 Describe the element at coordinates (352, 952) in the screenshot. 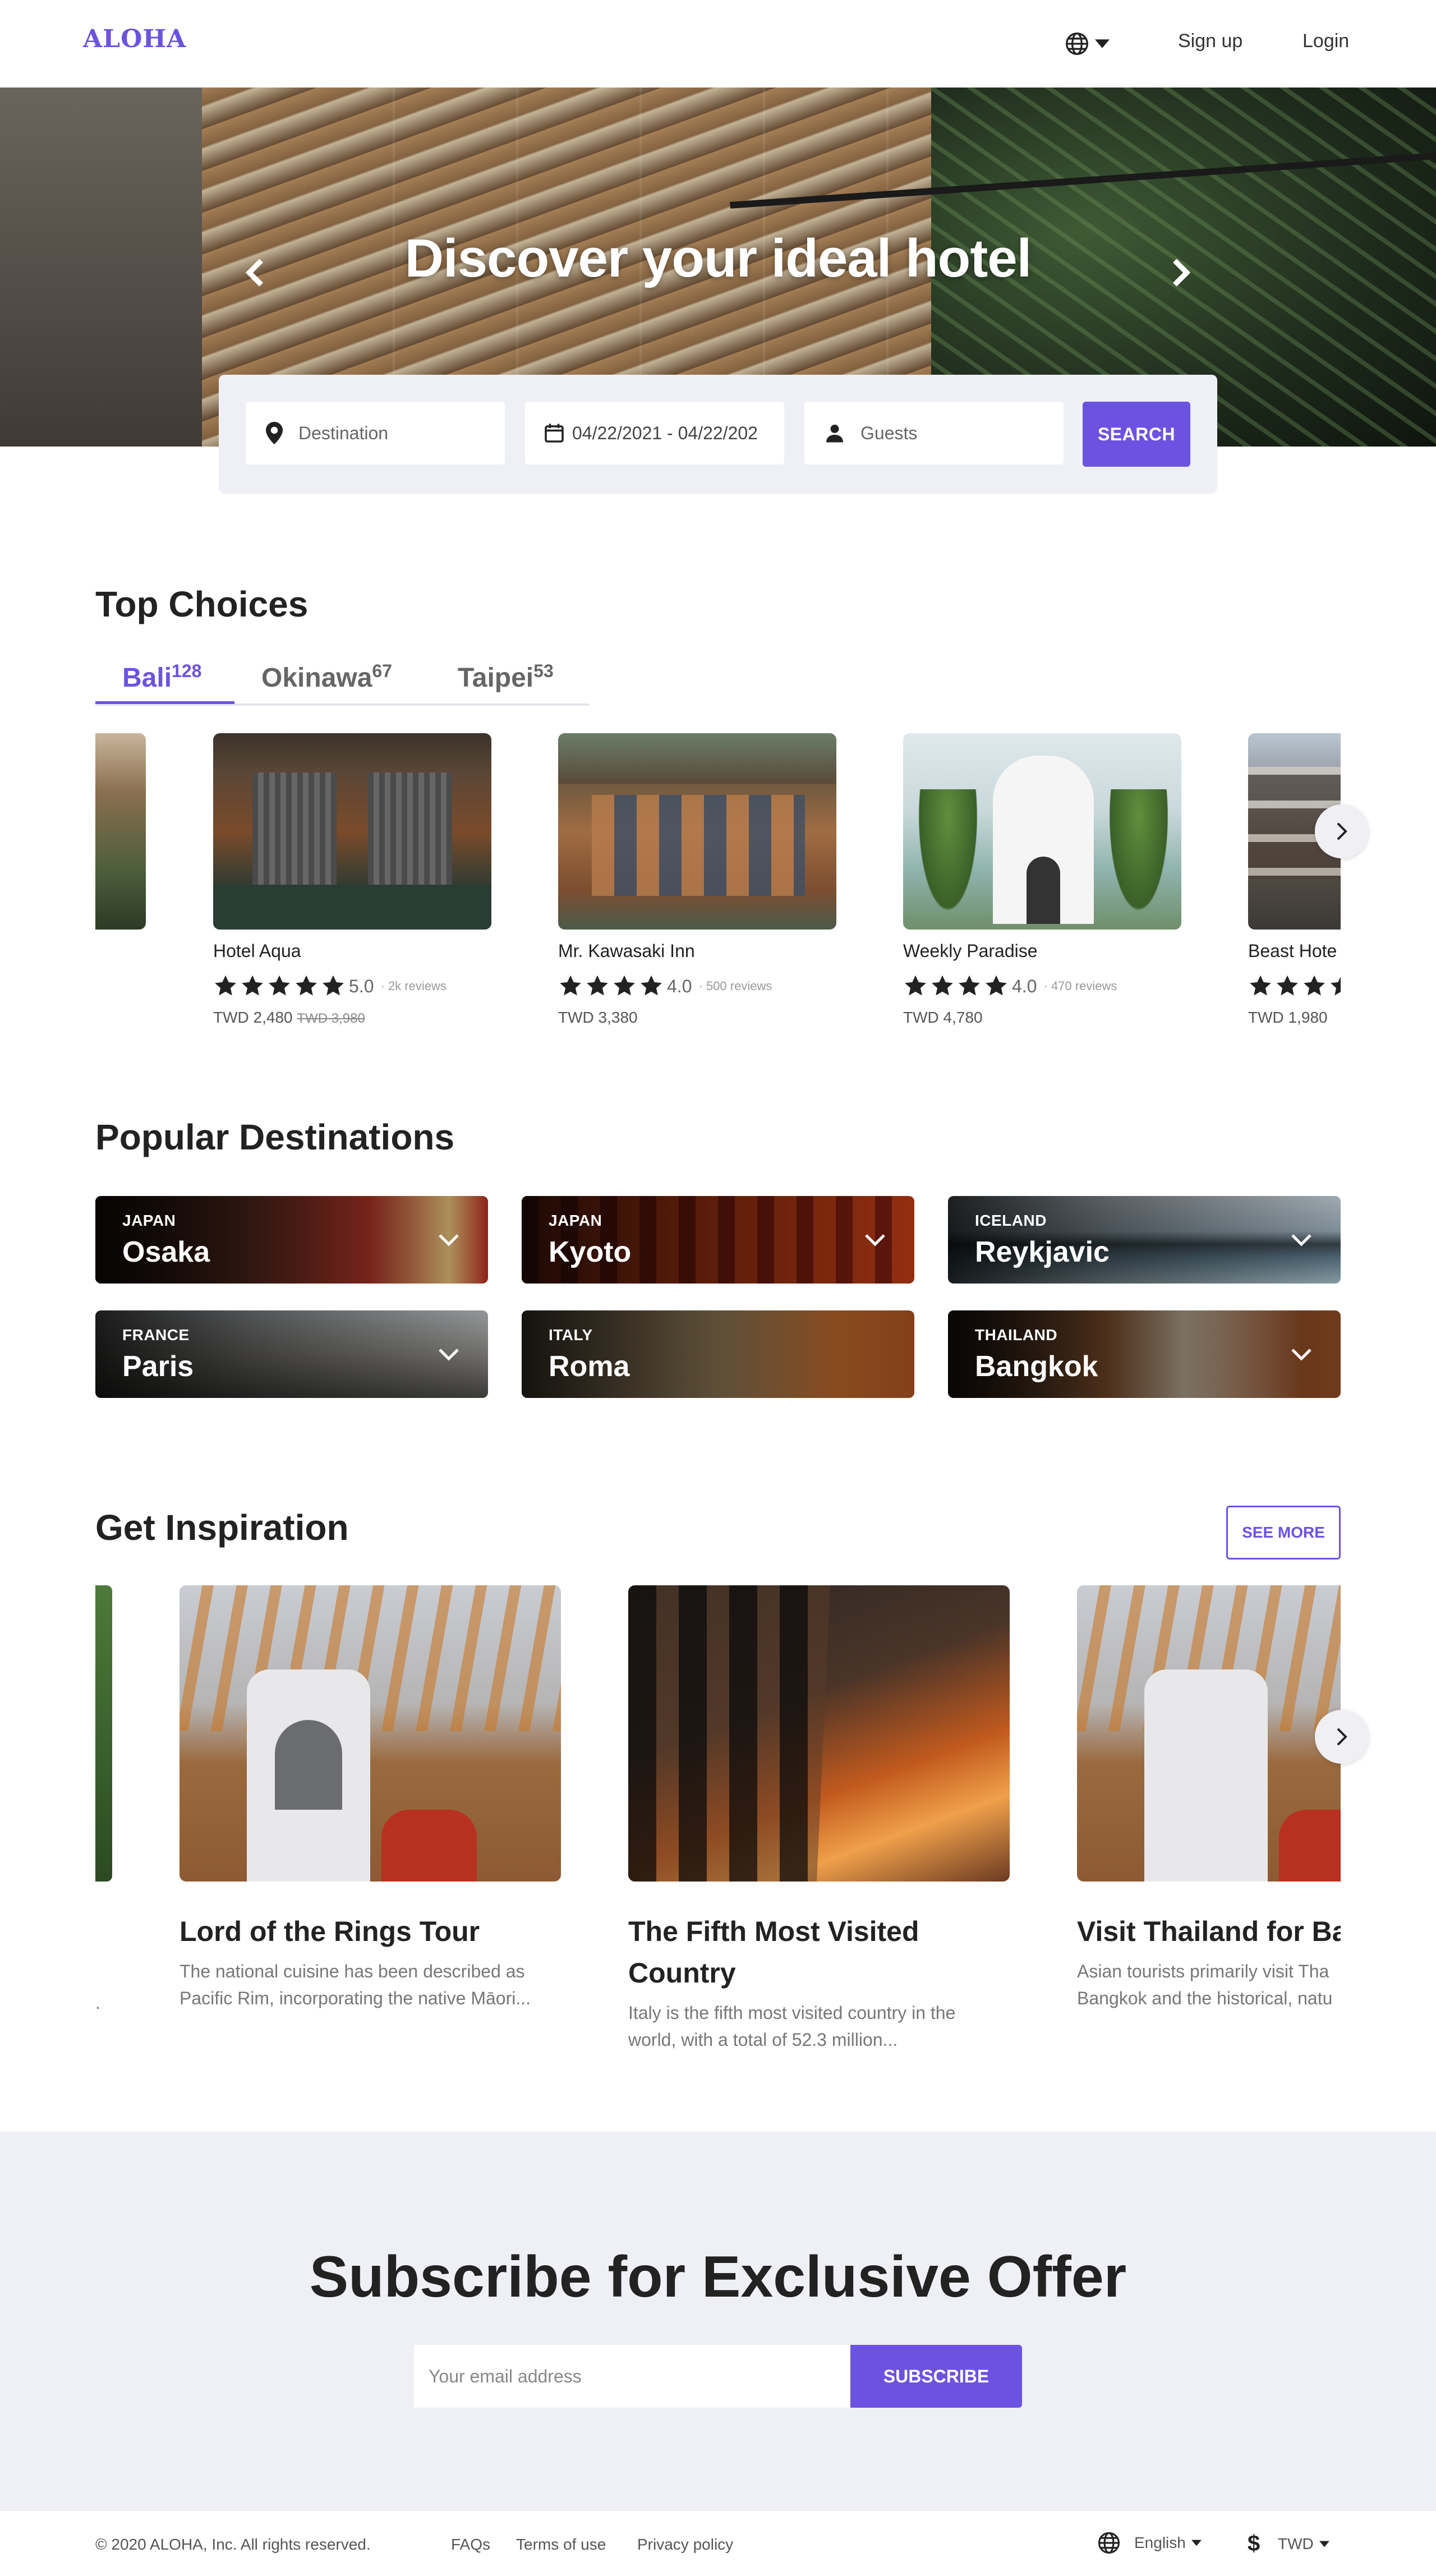

I see `hotel-name: Hotel Aqua` at that location.